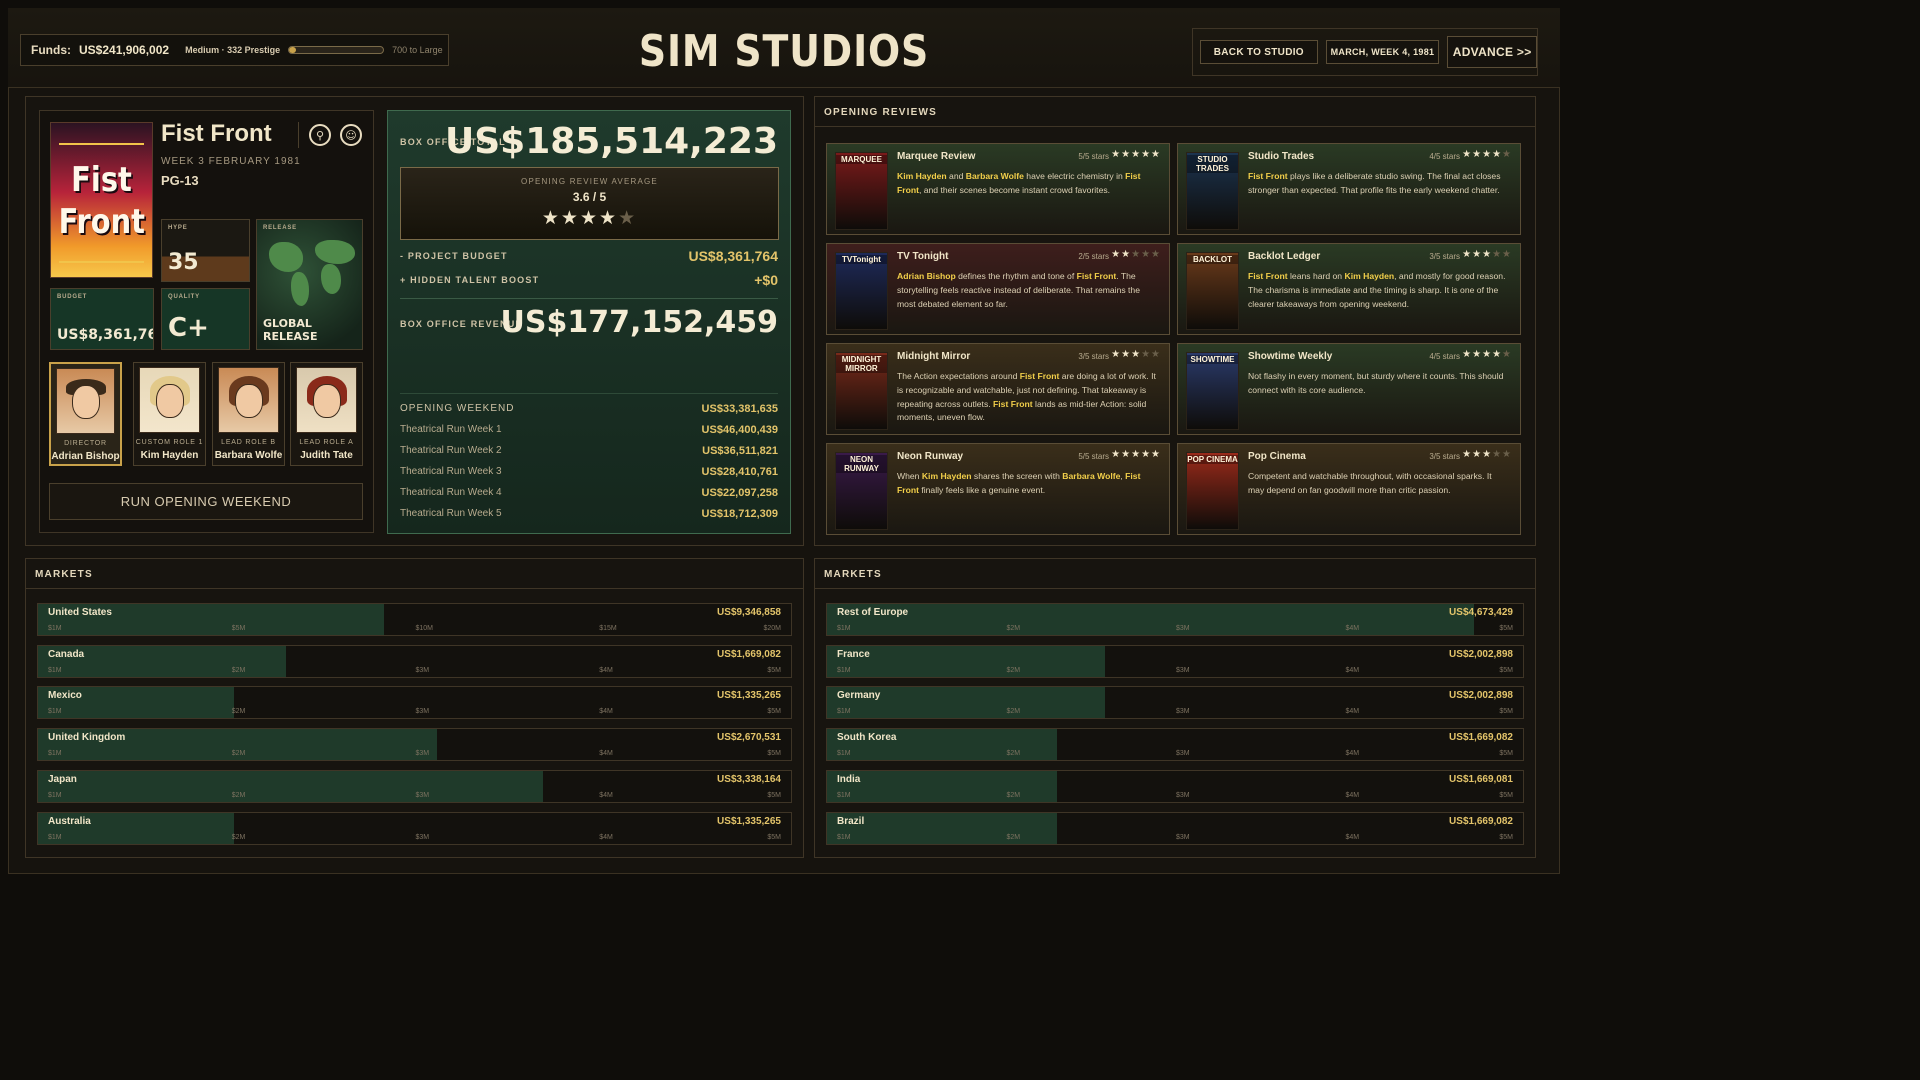 This screenshot has width=1920, height=1080. Describe the element at coordinates (1492, 52) in the screenshot. I see `advance-button: ADVANCE >>` at that location.